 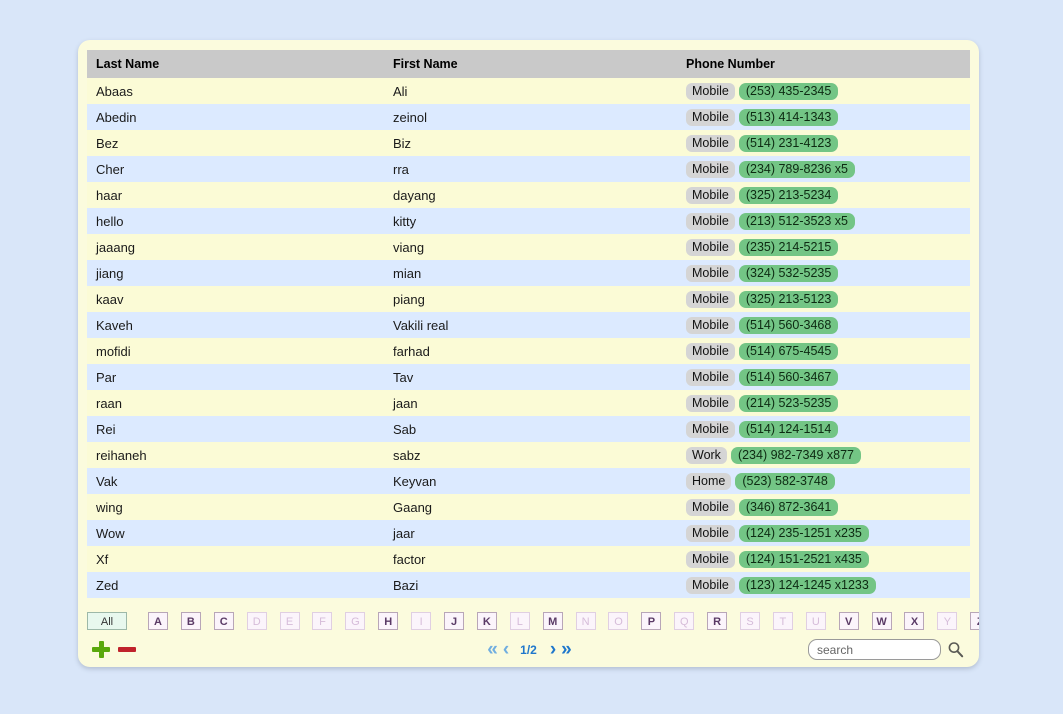 I want to click on cell-first-name: kitty, so click(x=530, y=221).